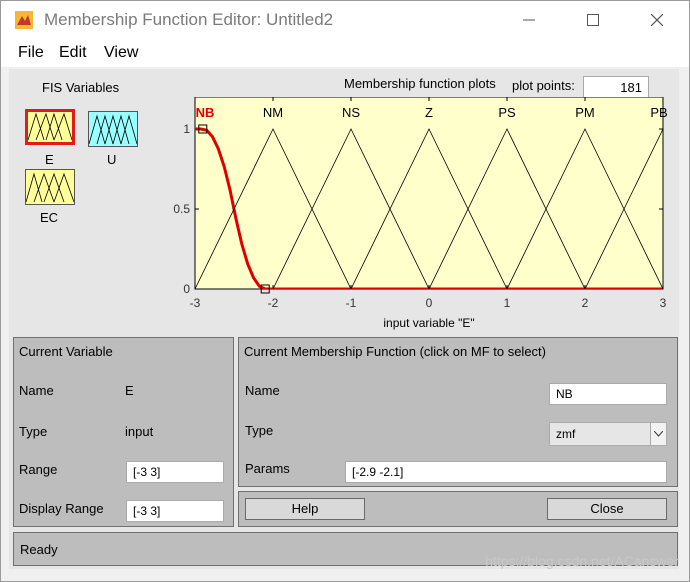  Describe the element at coordinates (81, 87) in the screenshot. I see `fis-variables-label: FIS Variables` at that location.